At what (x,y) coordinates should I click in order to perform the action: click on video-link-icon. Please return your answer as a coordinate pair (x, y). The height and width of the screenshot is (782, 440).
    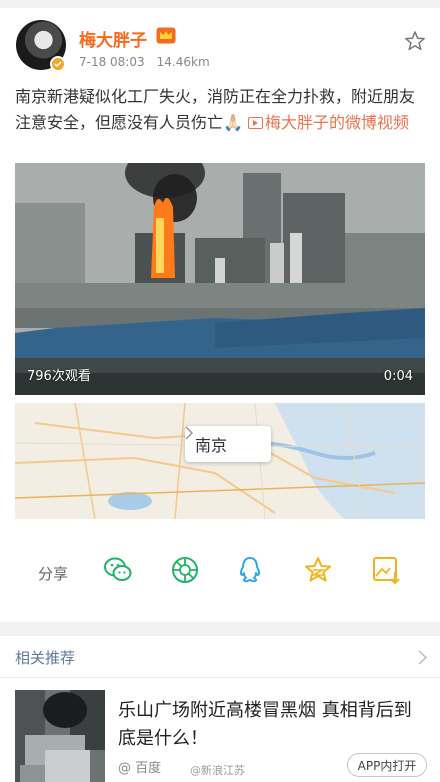
    Looking at the image, I should click on (256, 123).